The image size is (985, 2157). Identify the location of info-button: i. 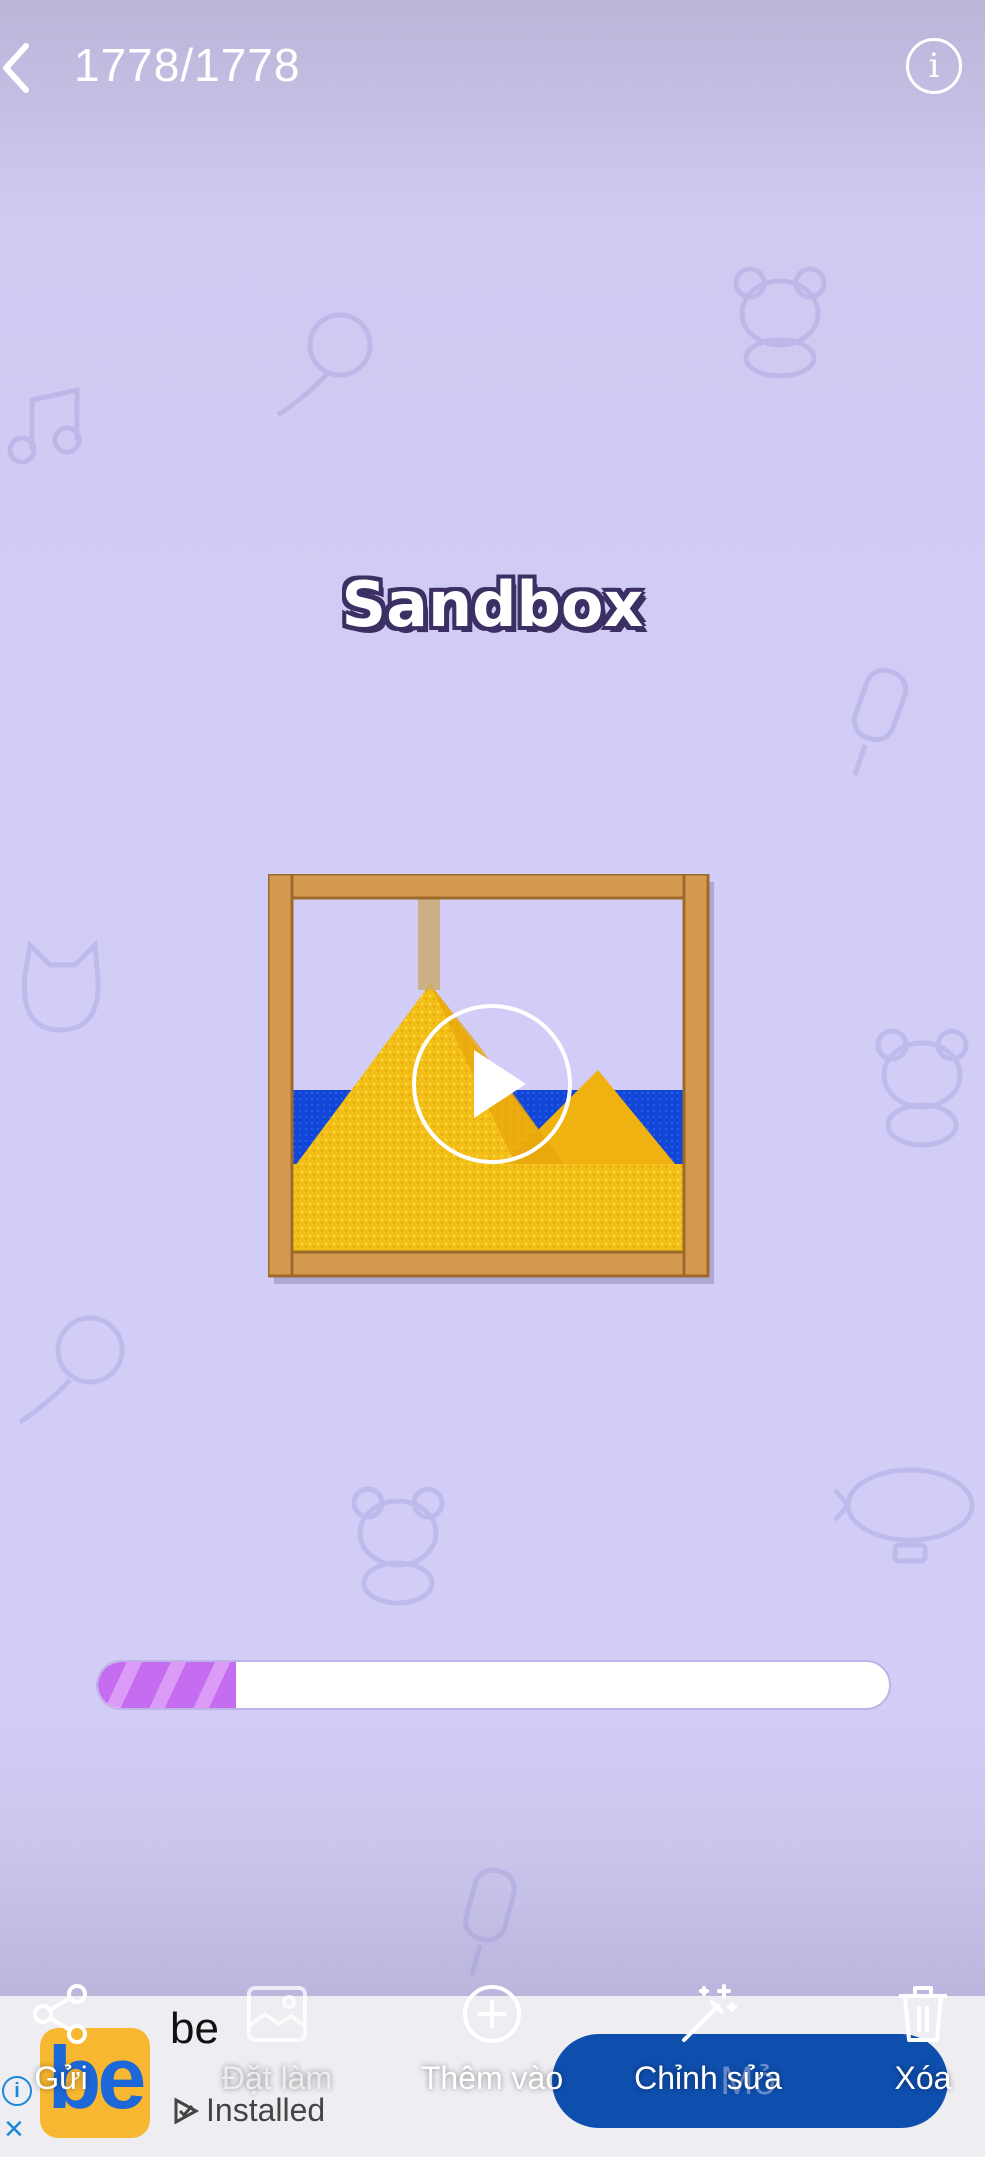
(934, 66).